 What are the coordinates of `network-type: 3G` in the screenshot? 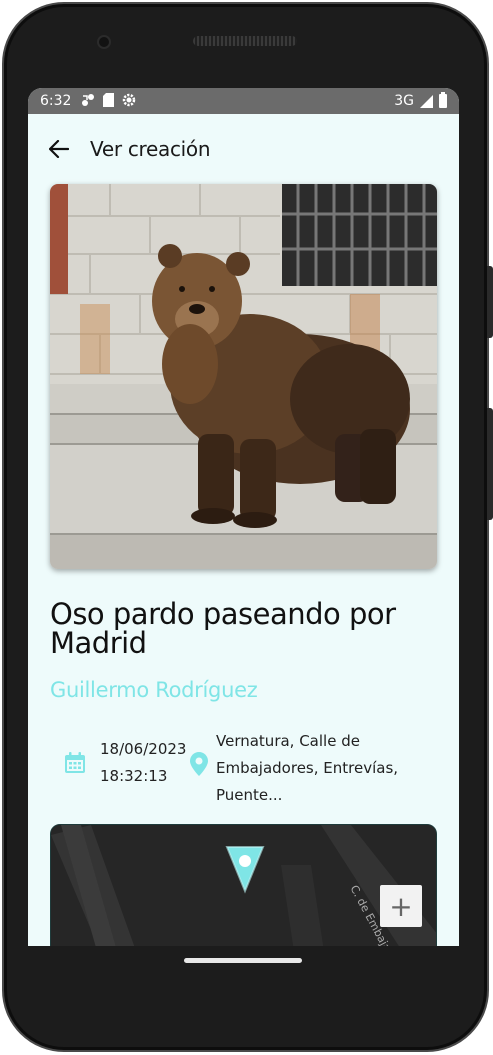 It's located at (404, 101).